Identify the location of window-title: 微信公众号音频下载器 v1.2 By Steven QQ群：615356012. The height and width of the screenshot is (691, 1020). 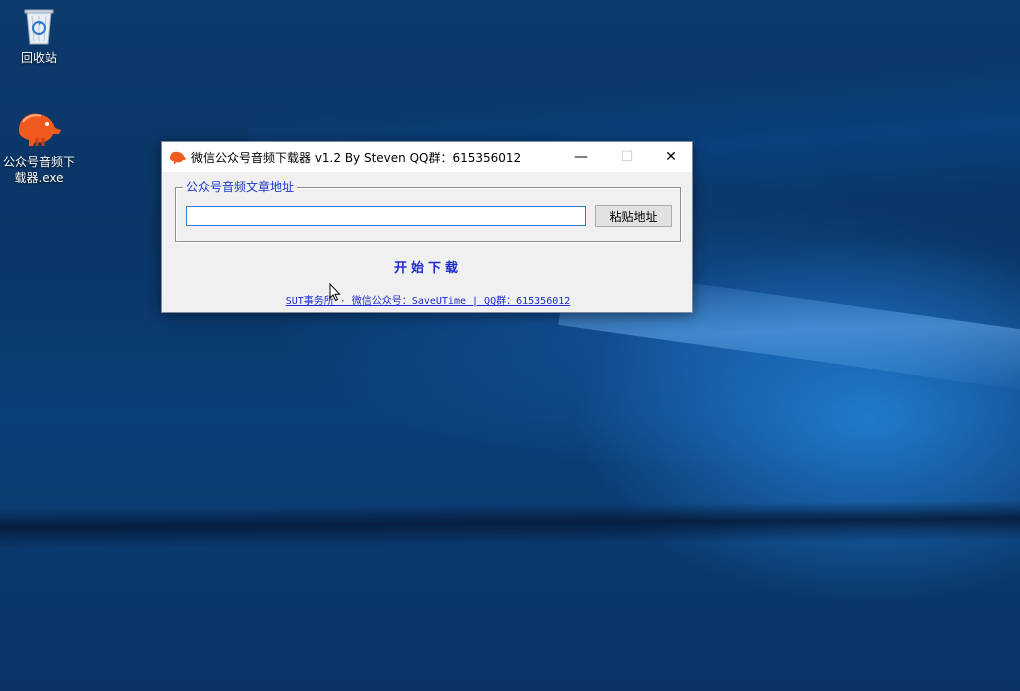
(356, 157).